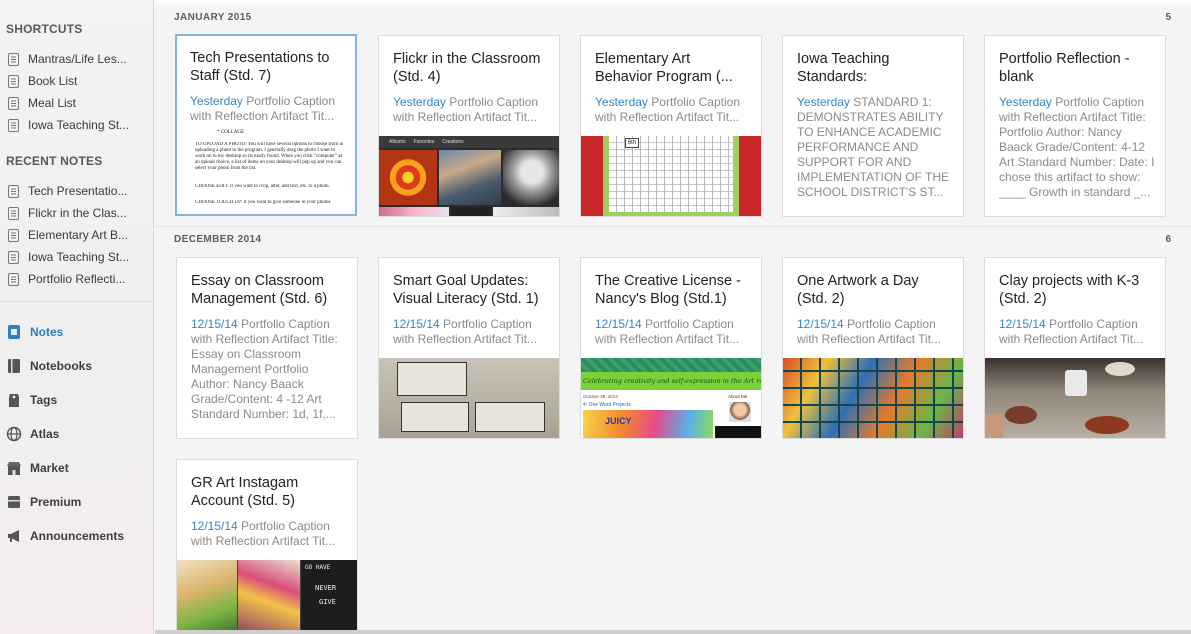  I want to click on nav-label: Atlas, so click(45, 434).